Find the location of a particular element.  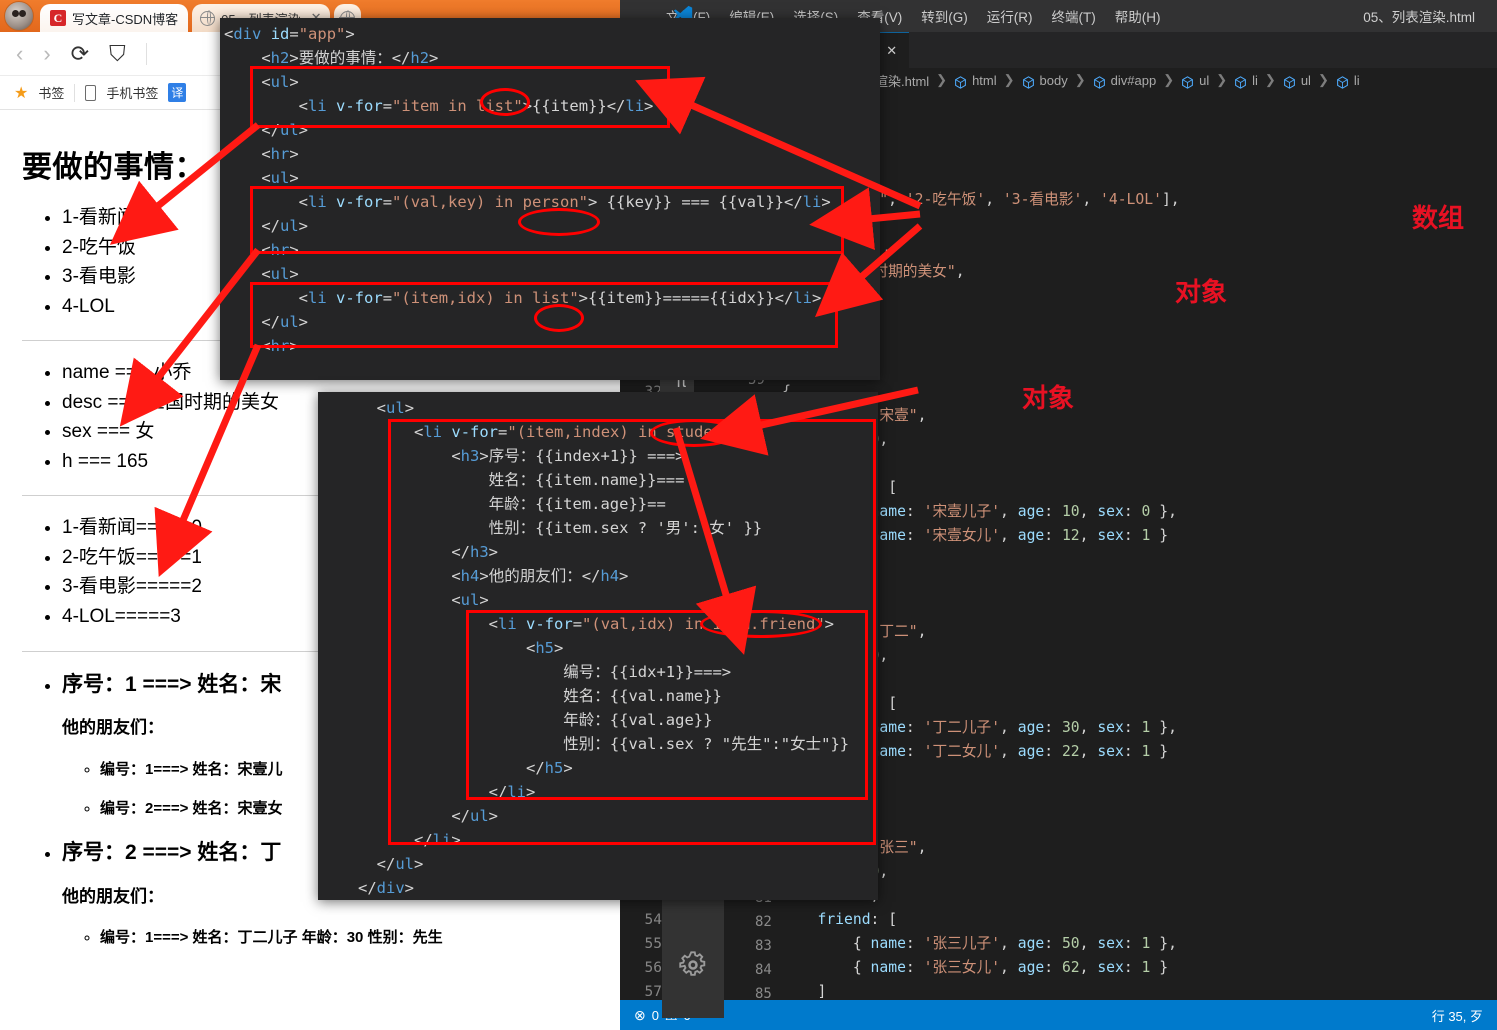

bookmarks-divider is located at coordinates (75, 92).